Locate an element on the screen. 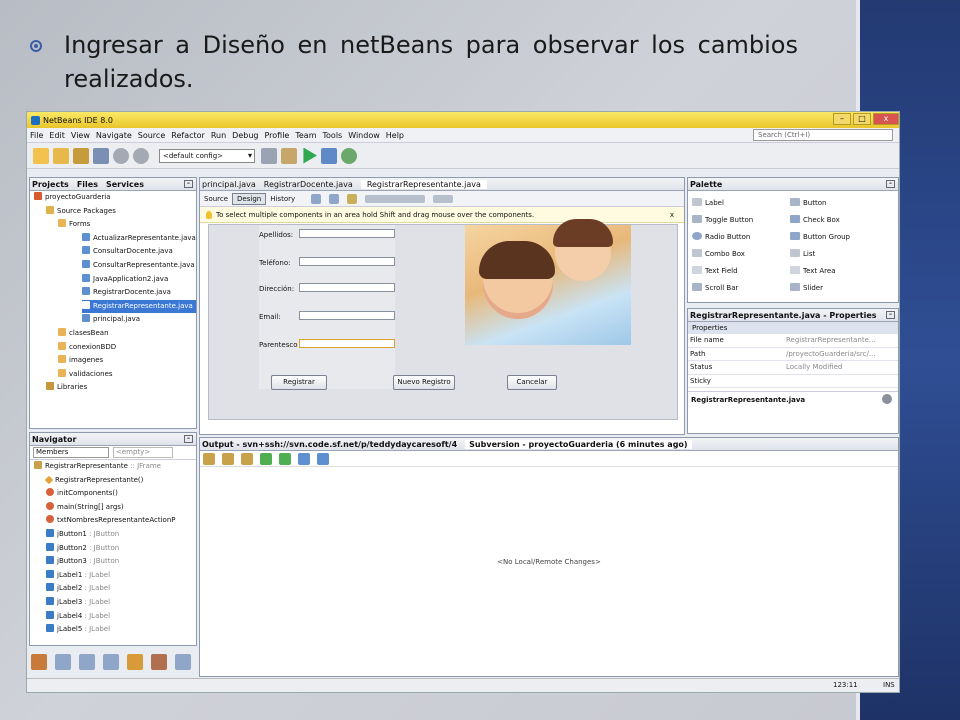  palette-item: Combo Box is located at coordinates (718, 254).